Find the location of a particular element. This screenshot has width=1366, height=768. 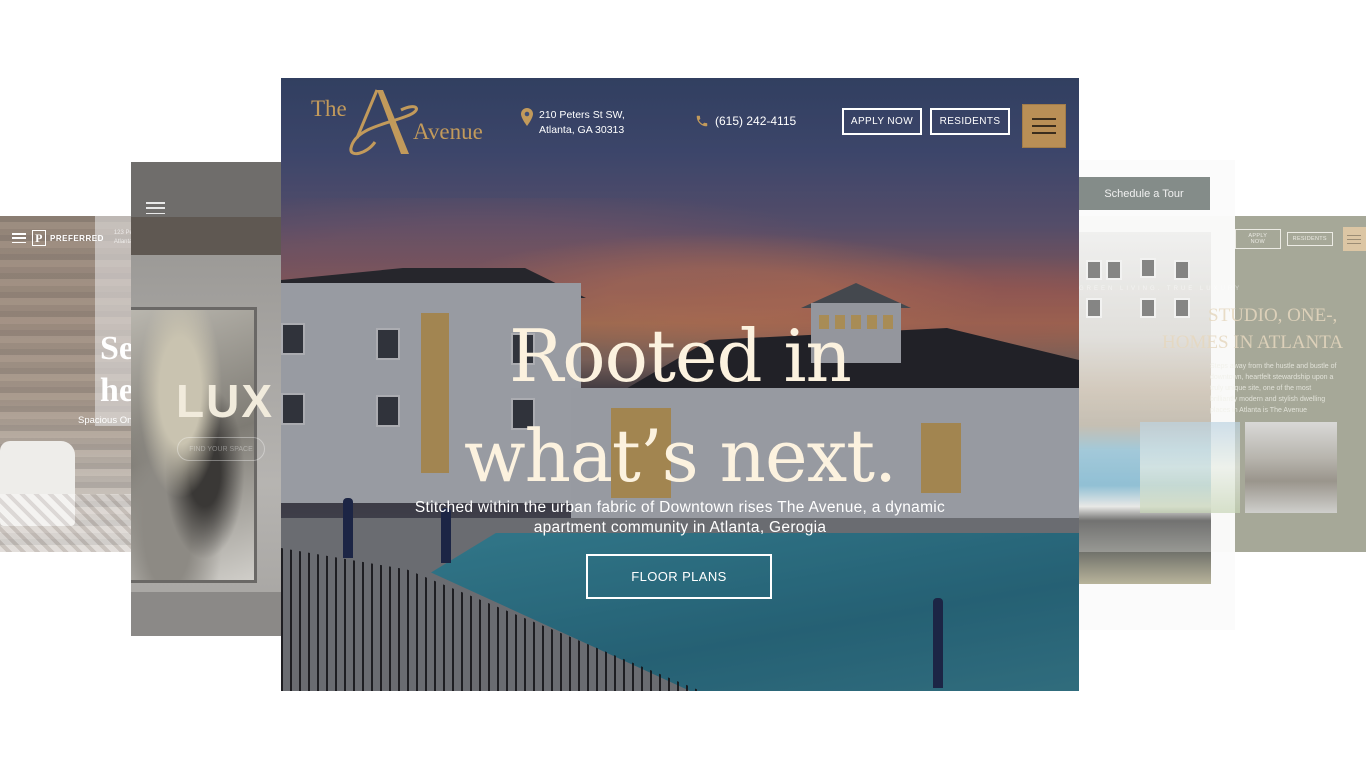

preferred-logo: P PREFERRED is located at coordinates (68, 238).